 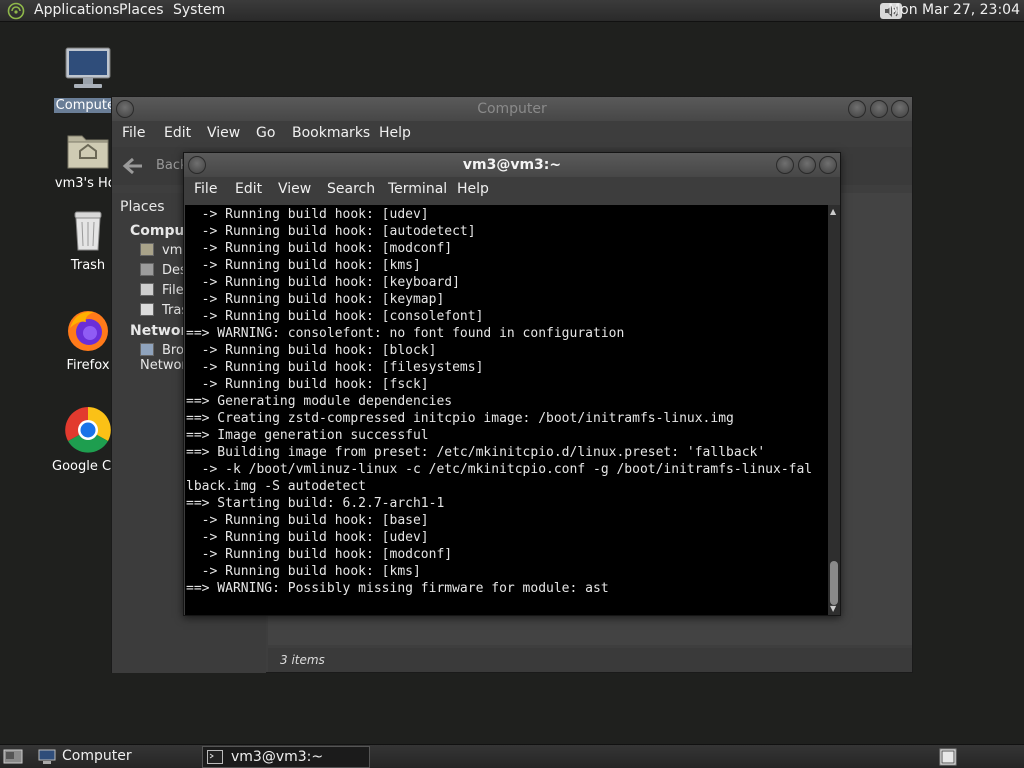 What do you see at coordinates (97, 756) in the screenshot?
I see `taskbar-item-label: Computer` at bounding box center [97, 756].